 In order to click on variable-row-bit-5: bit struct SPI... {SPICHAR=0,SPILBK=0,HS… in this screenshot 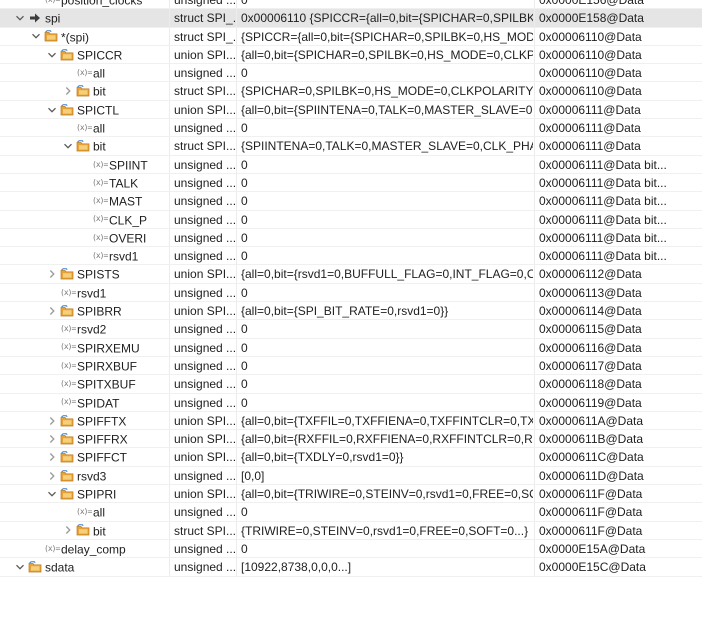, I will do `click(351, 91)`.